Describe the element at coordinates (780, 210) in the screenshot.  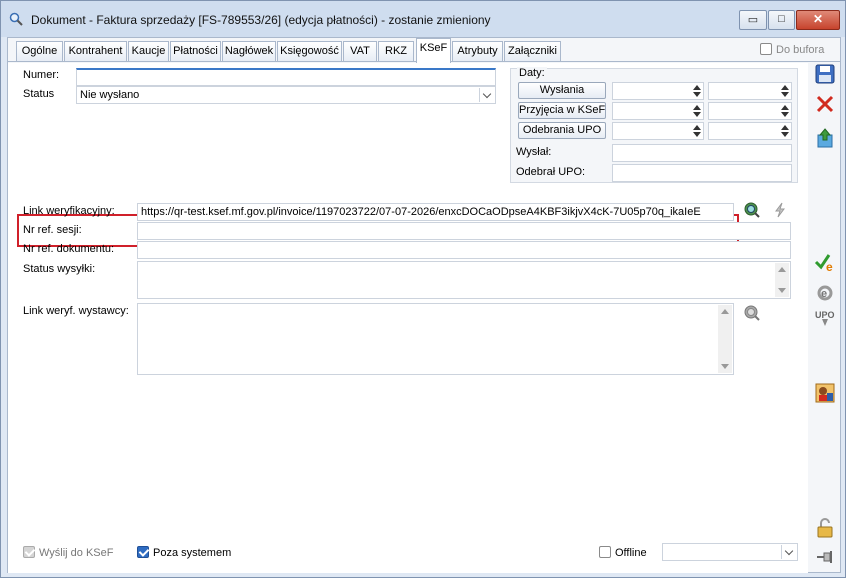
I see `lightning-icon` at that location.